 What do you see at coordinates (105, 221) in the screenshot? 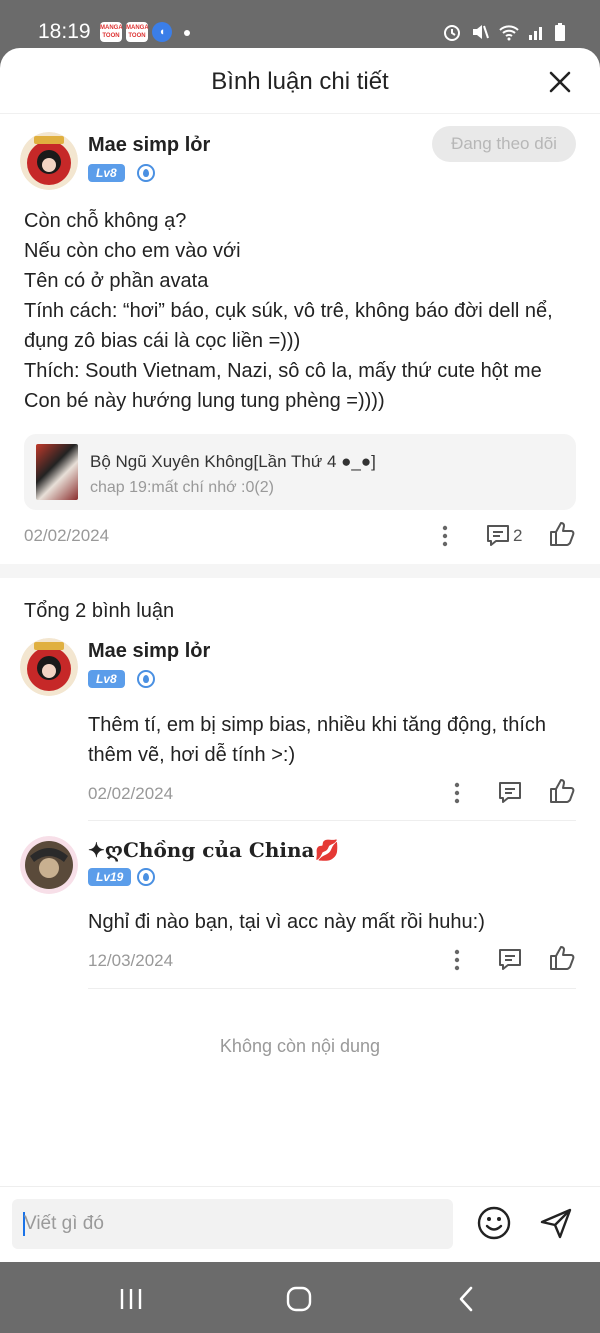
I see `post-line: Còn chỗ không ạ?` at bounding box center [105, 221].